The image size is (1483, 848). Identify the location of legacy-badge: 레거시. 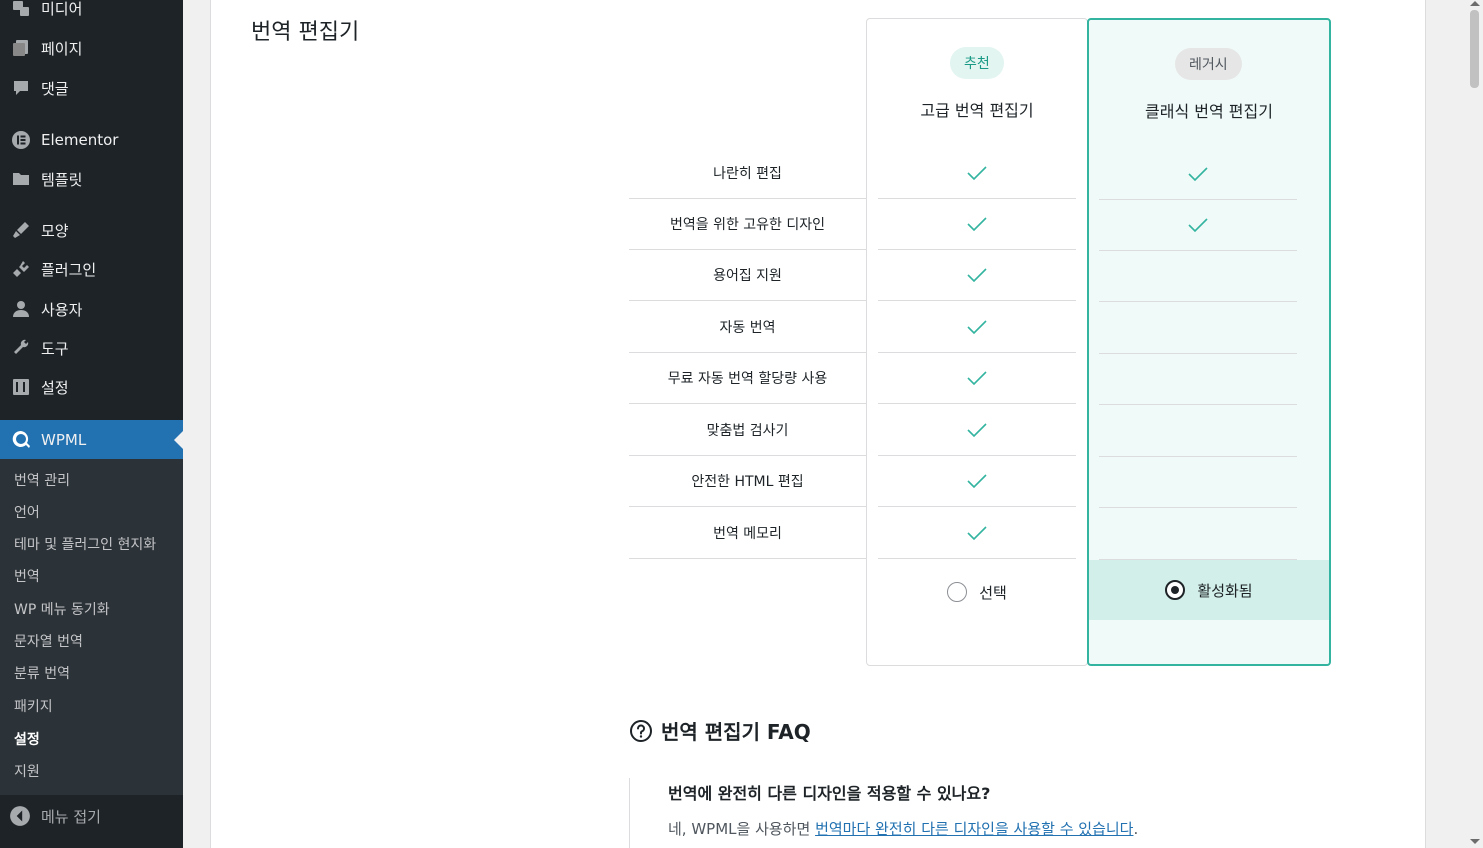
(1208, 64).